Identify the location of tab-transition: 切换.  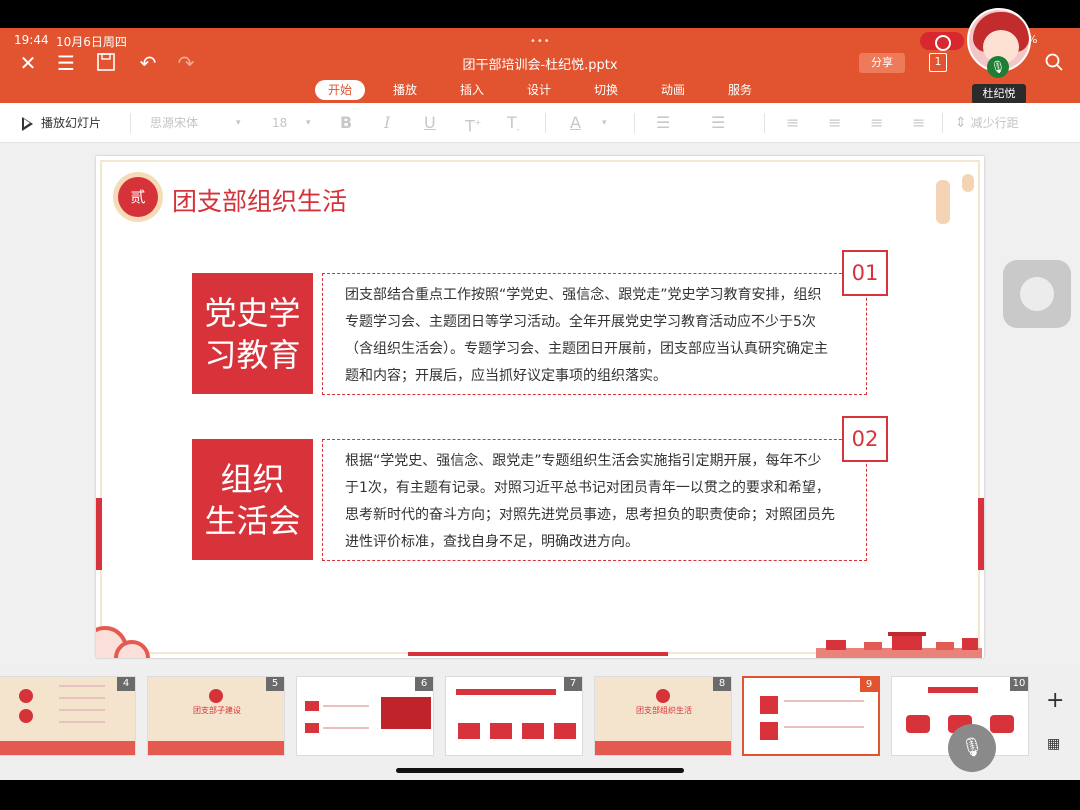
(606, 90).